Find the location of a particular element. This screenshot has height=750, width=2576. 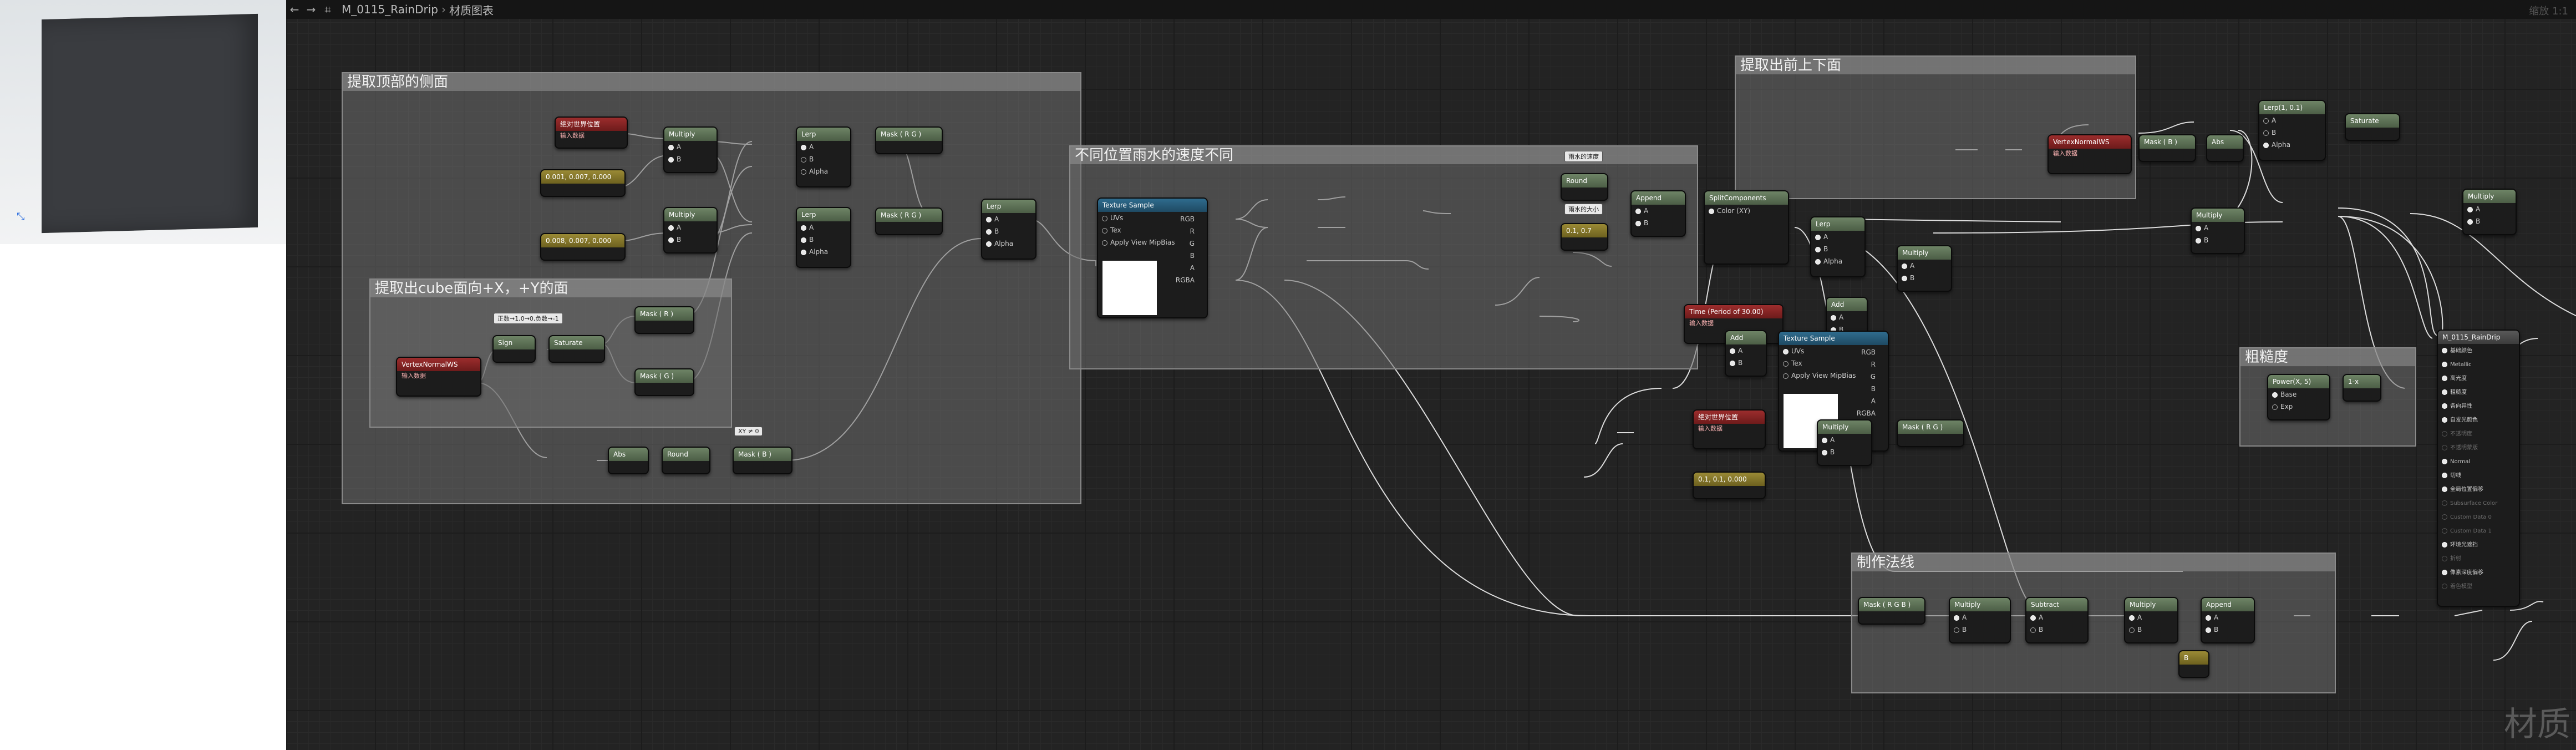

result-pin: 各向异性 is located at coordinates (2478, 406).